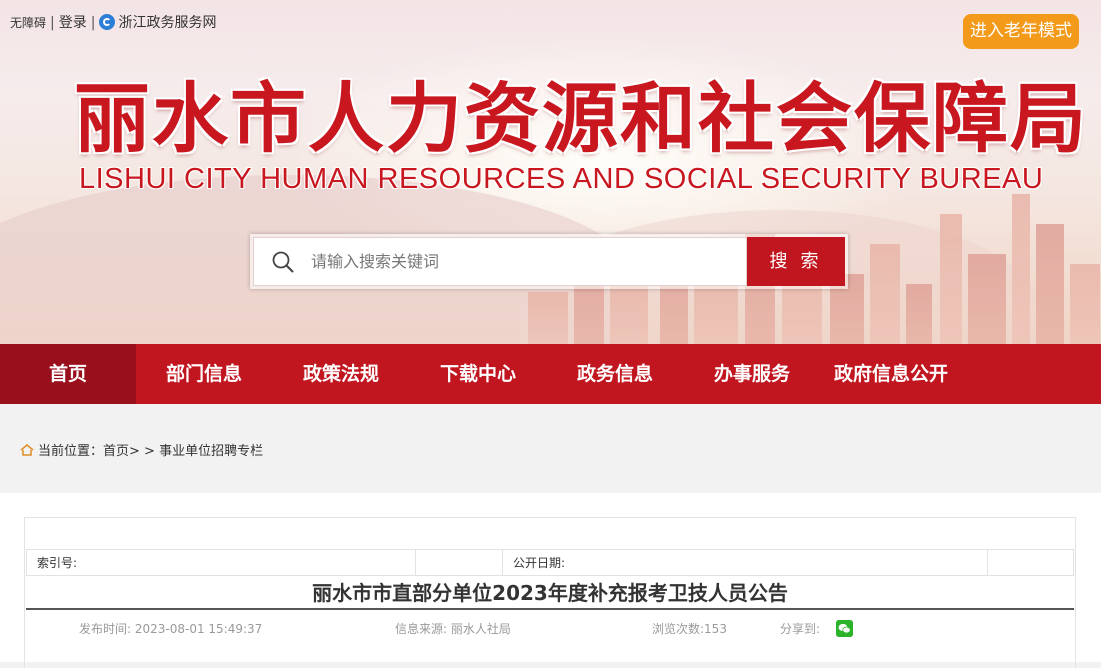  I want to click on breadcrumb-bar: 当前位置：首页> > 事业单位招聘专栏, so click(550, 441).